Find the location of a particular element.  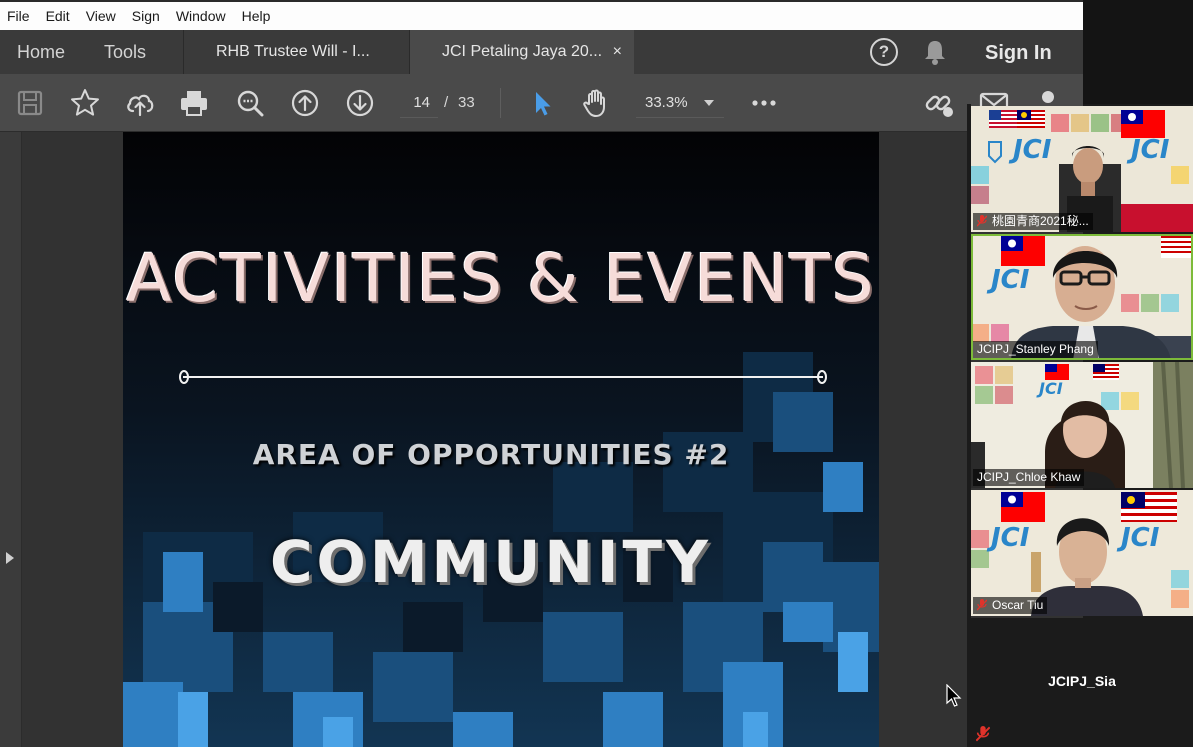

participant-name-text: JCIPJ_Chloe Khaw is located at coordinates (1029, 477).